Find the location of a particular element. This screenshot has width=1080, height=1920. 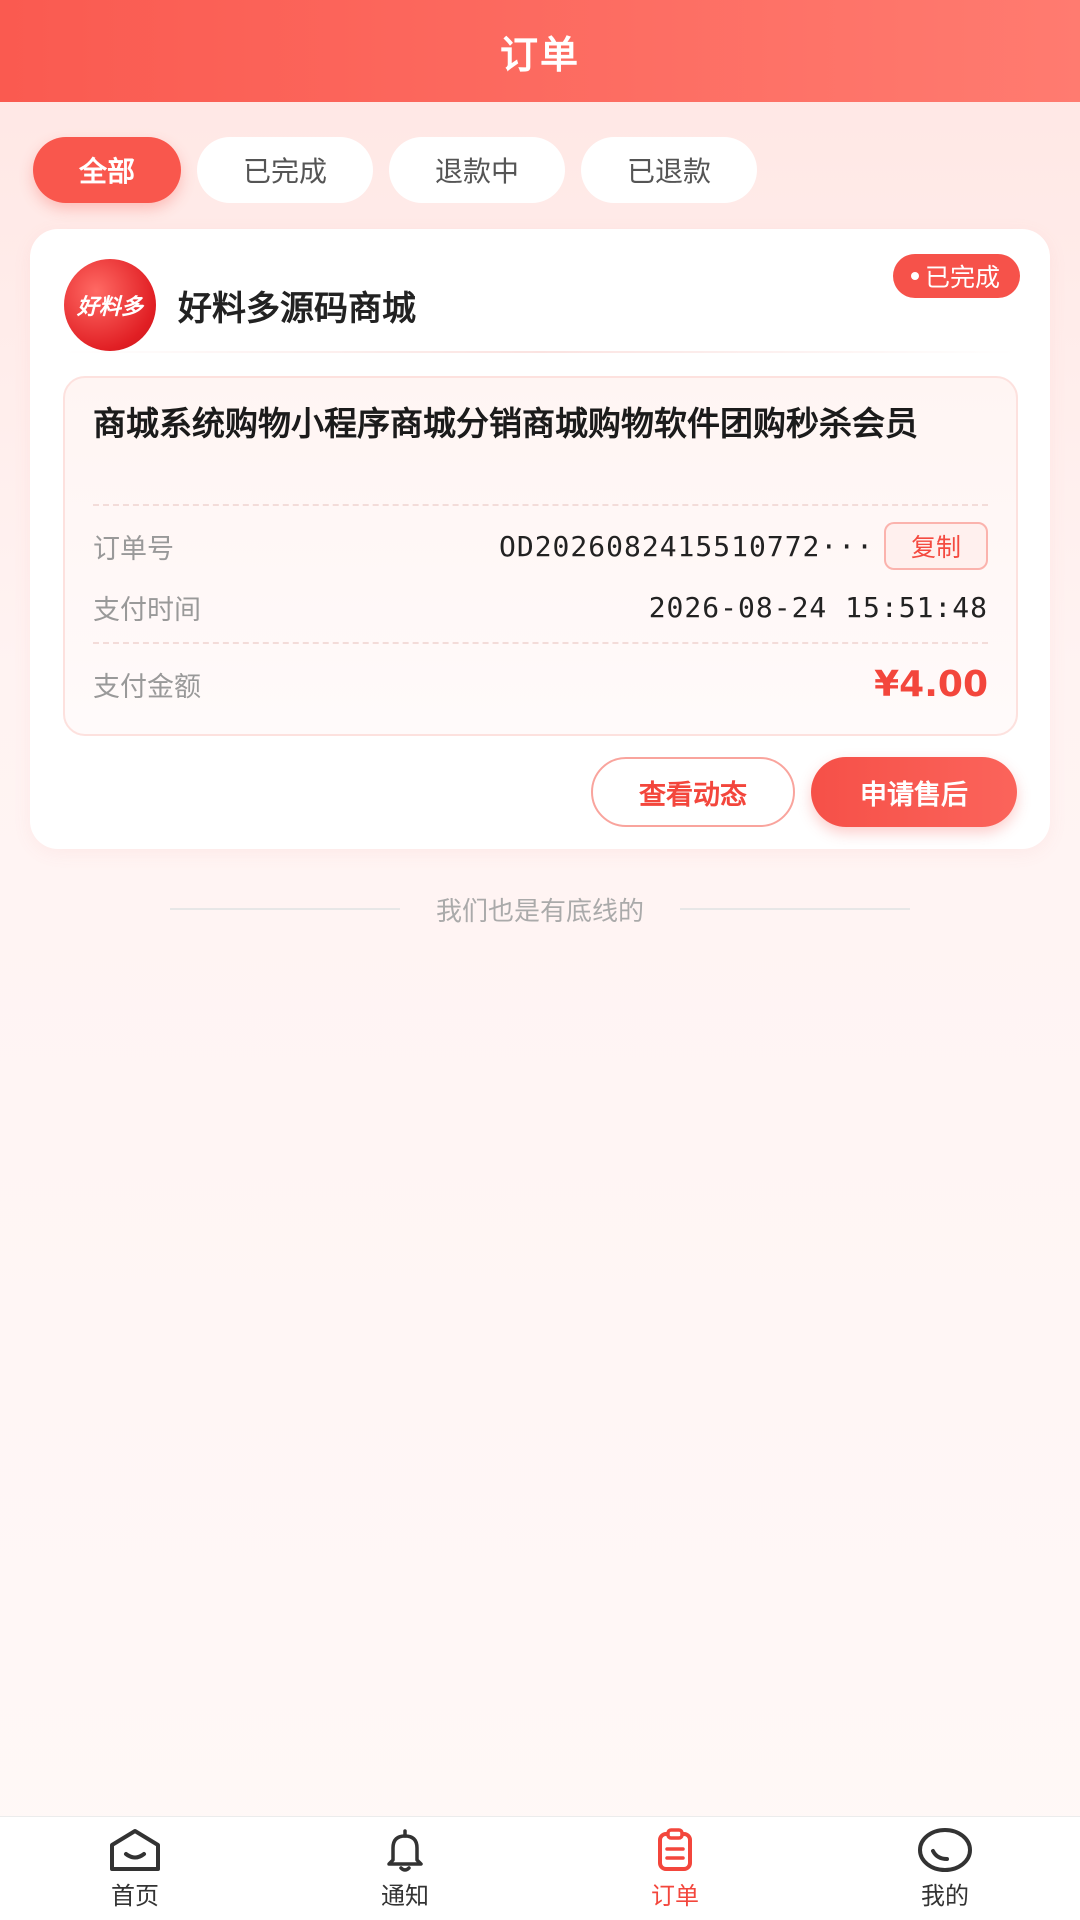

order-icon is located at coordinates (675, 1850).